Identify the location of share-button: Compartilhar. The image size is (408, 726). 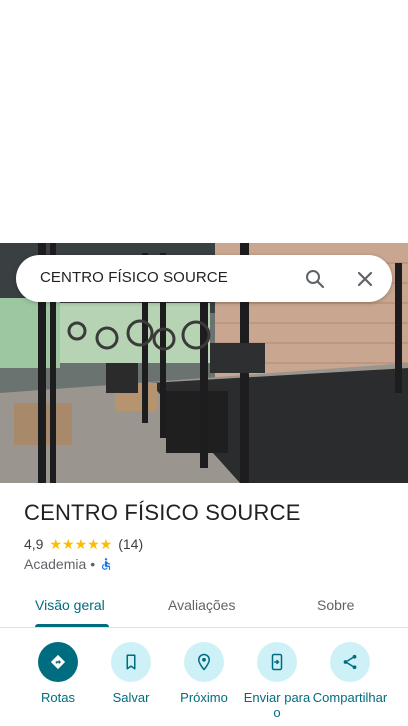
(350, 672).